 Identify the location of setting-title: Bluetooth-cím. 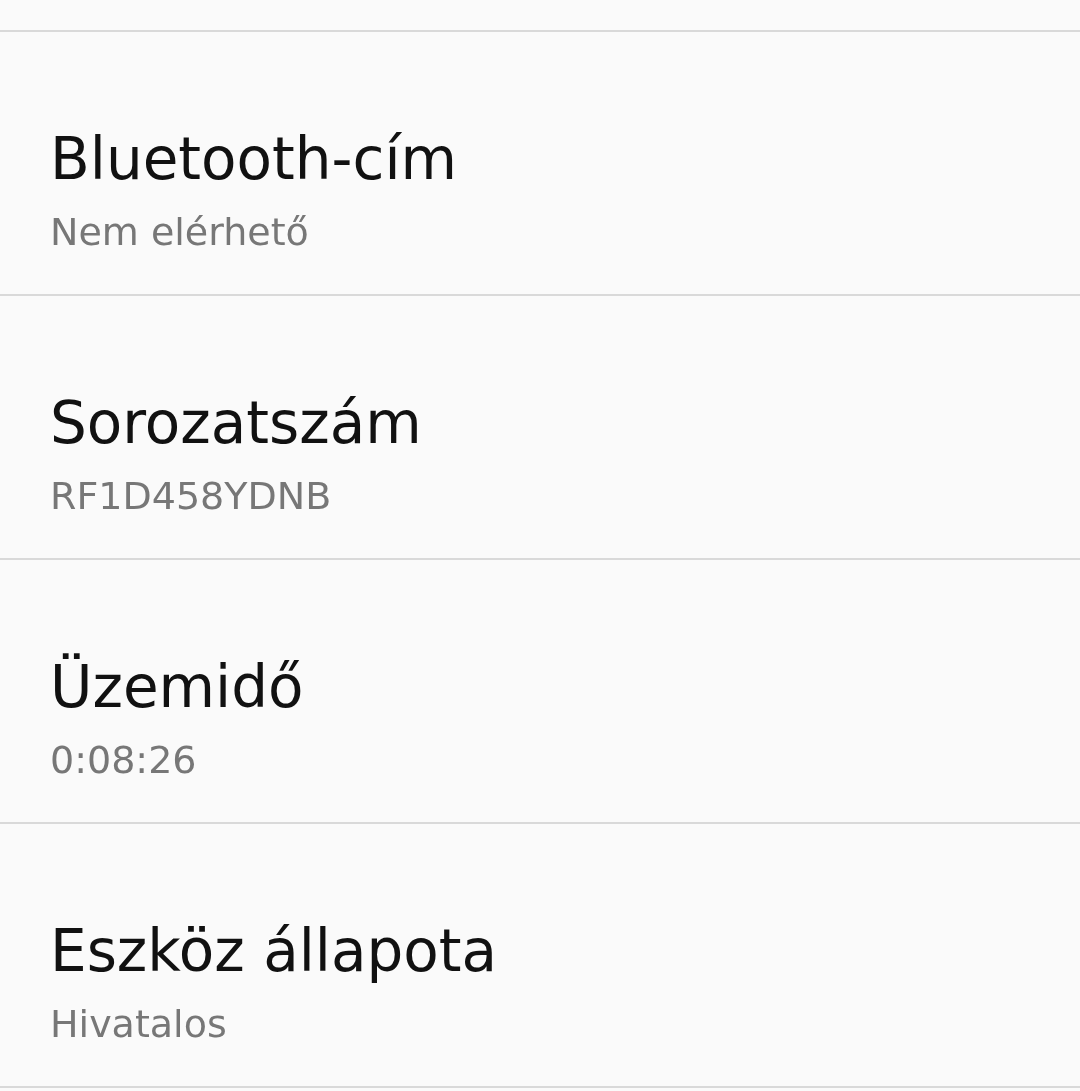
(253, 159).